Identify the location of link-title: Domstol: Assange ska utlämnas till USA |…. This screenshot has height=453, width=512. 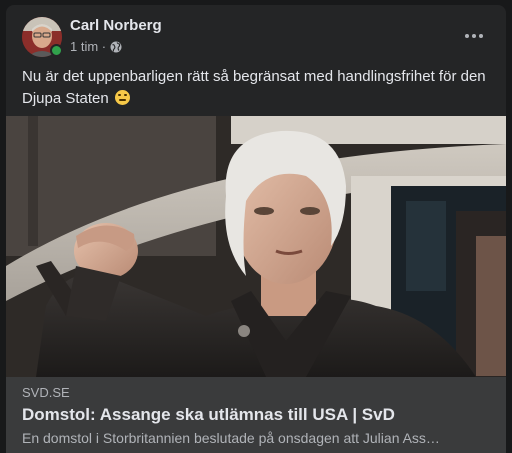
(208, 415).